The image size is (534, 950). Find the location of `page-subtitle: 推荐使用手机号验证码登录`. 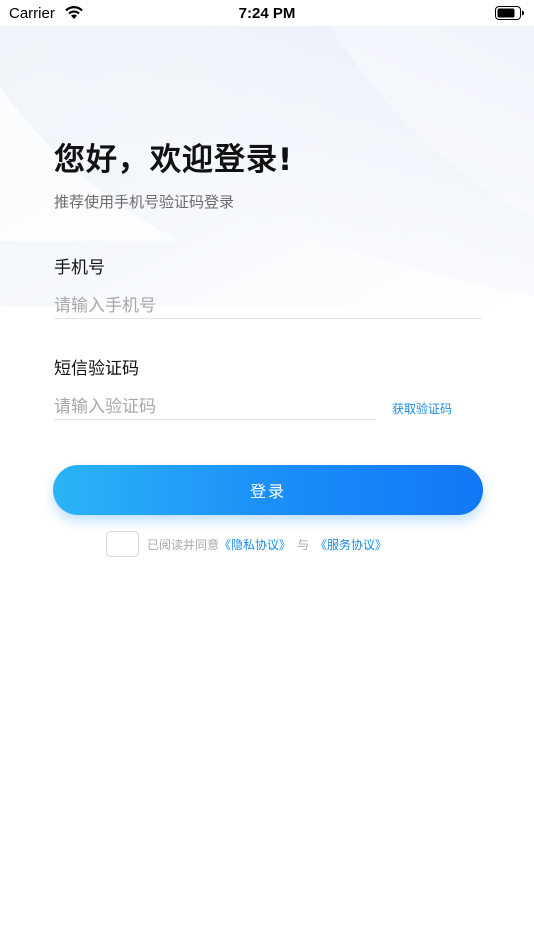

page-subtitle: 推荐使用手机号验证码登录 is located at coordinates (144, 202).